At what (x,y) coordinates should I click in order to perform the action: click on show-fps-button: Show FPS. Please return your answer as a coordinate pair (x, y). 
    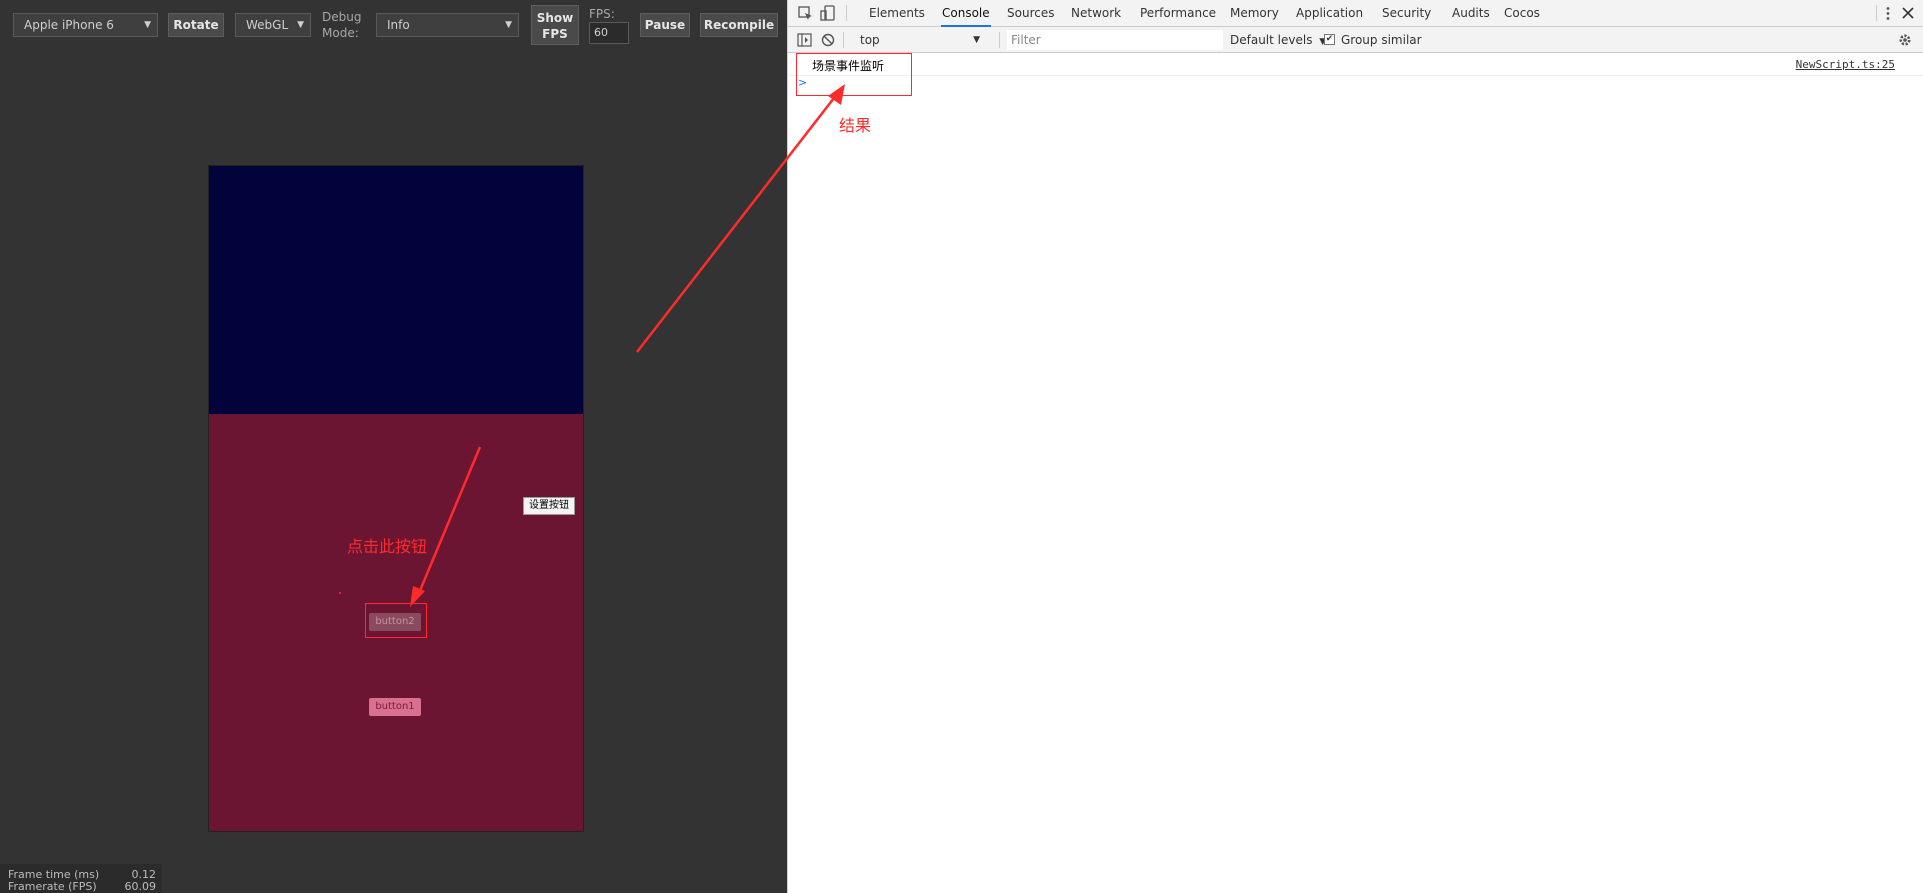
    Looking at the image, I should click on (555, 25).